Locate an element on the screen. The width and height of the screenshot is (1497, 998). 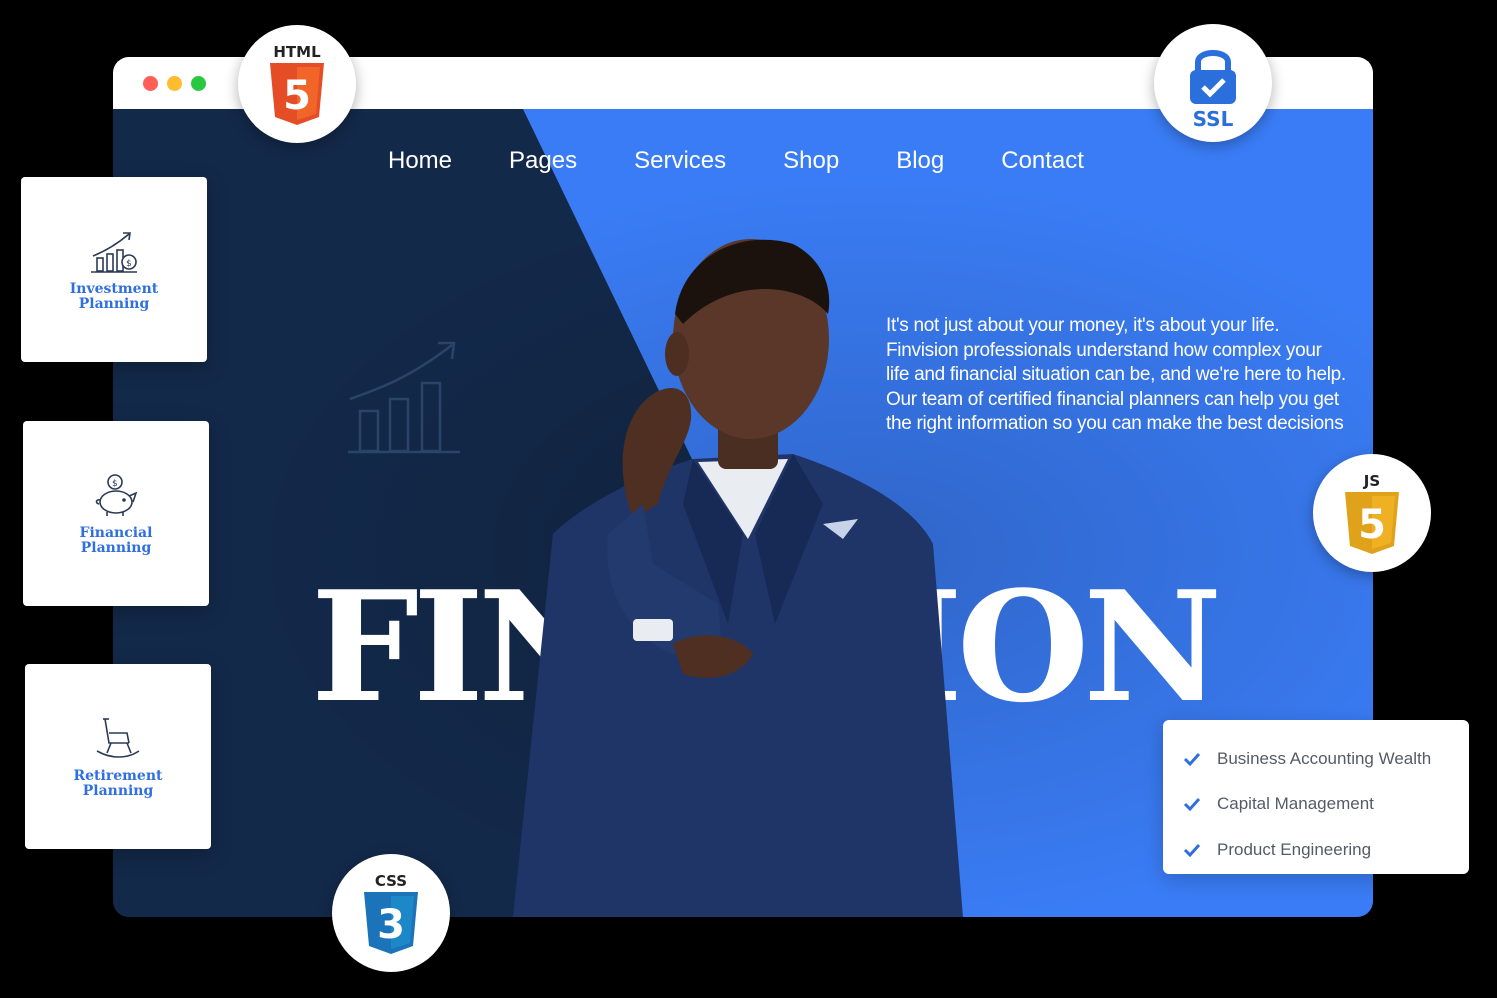
main-nav: Home Pages Services Shop Blog Contact is located at coordinates (764, 161).